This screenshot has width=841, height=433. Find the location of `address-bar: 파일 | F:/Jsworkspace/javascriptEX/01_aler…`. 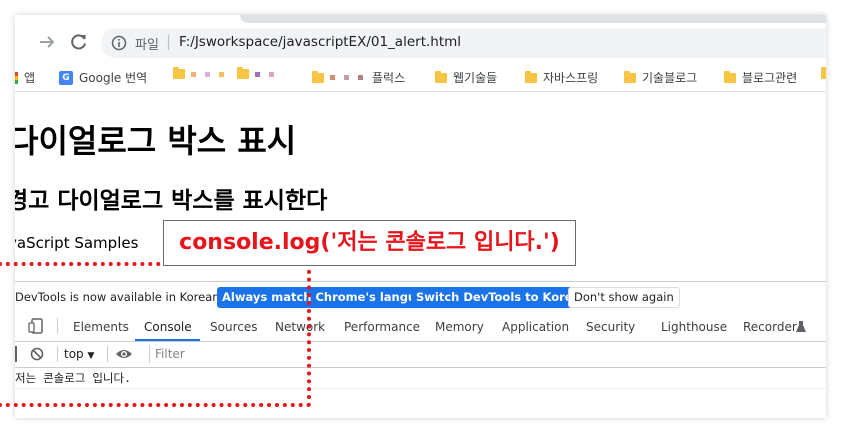

address-bar: 파일 | F:/Jsworkspace/javascriptEX/01_aler… is located at coordinates (463, 43).